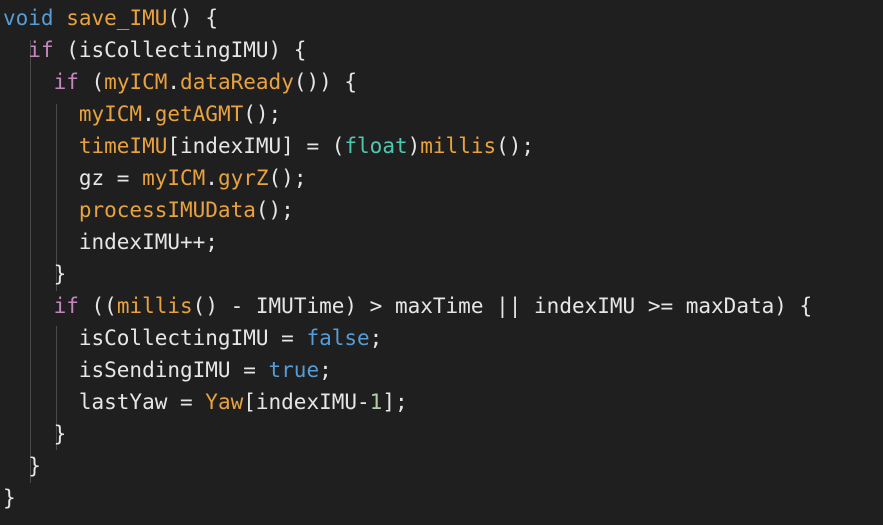 This screenshot has height=525, width=883. I want to click on code-token: ), so click(414, 146).